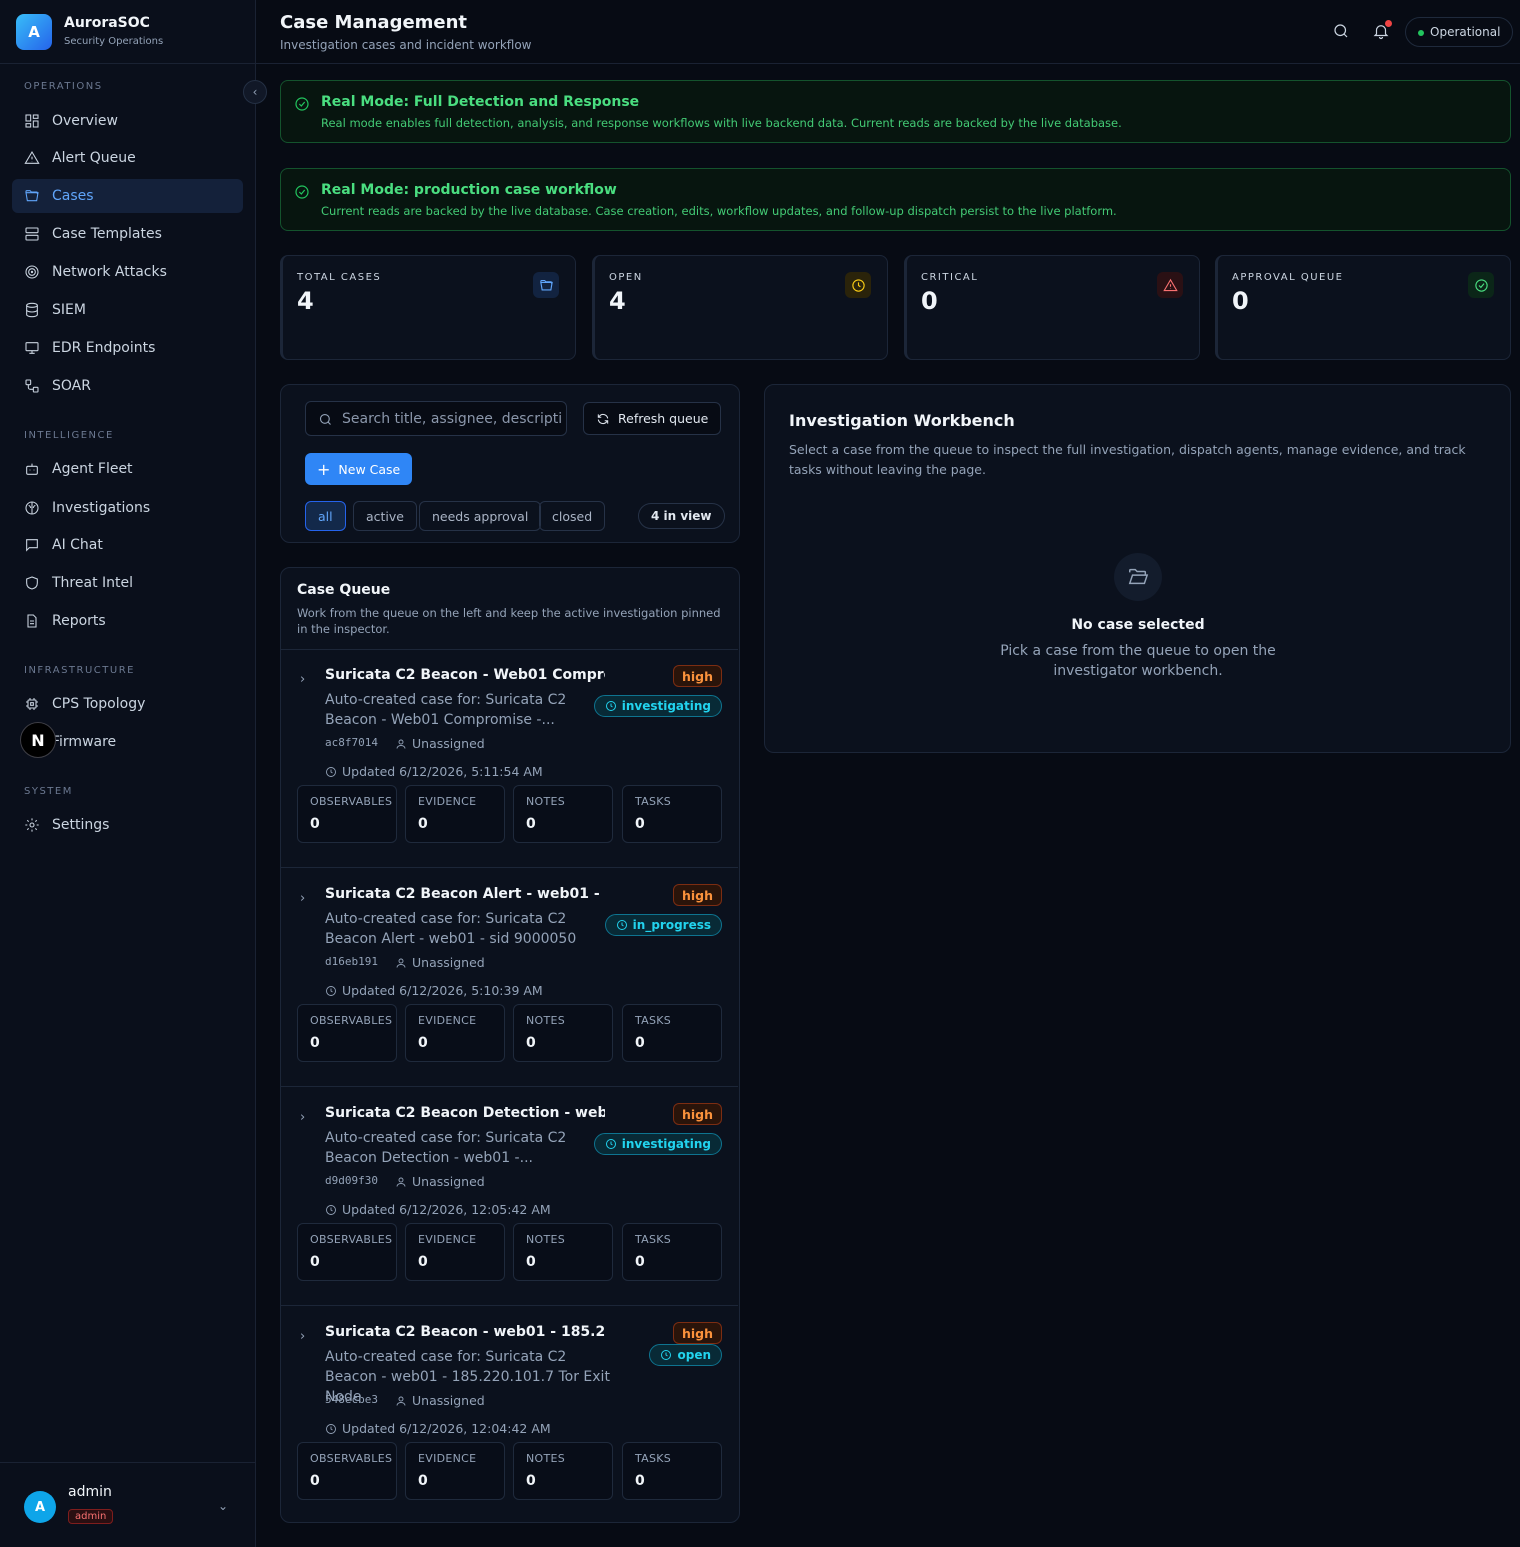 The height and width of the screenshot is (1547, 1520). Describe the element at coordinates (92, 469) in the screenshot. I see `sidebar-item-label: Agent Fleet` at that location.